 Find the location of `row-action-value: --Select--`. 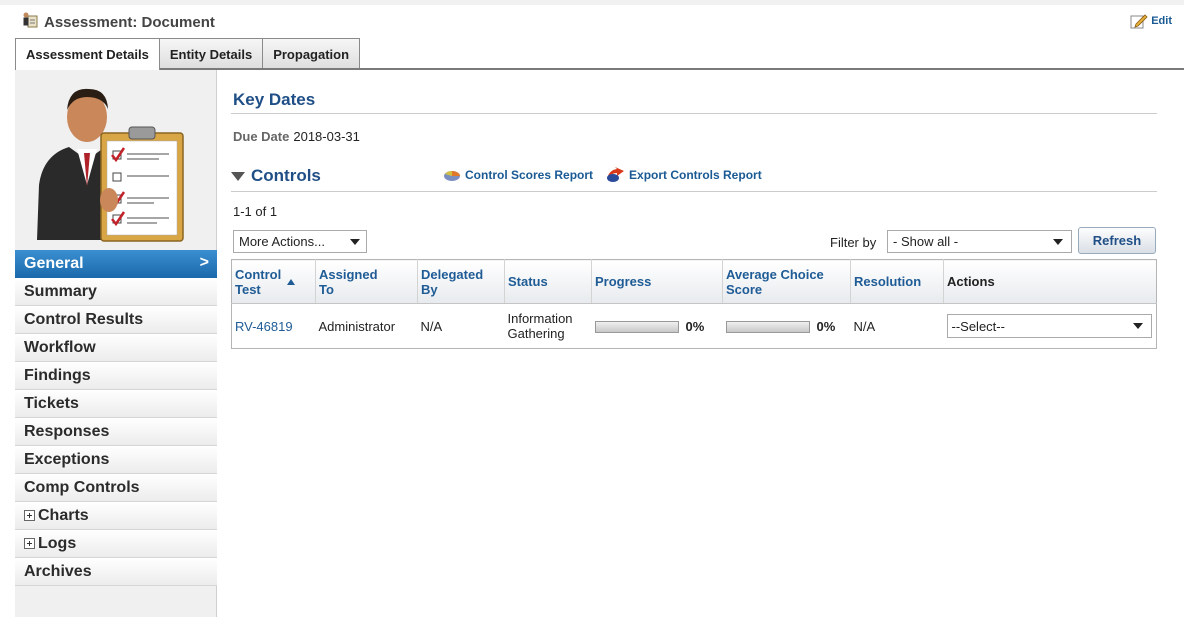

row-action-value: --Select-- is located at coordinates (978, 326).